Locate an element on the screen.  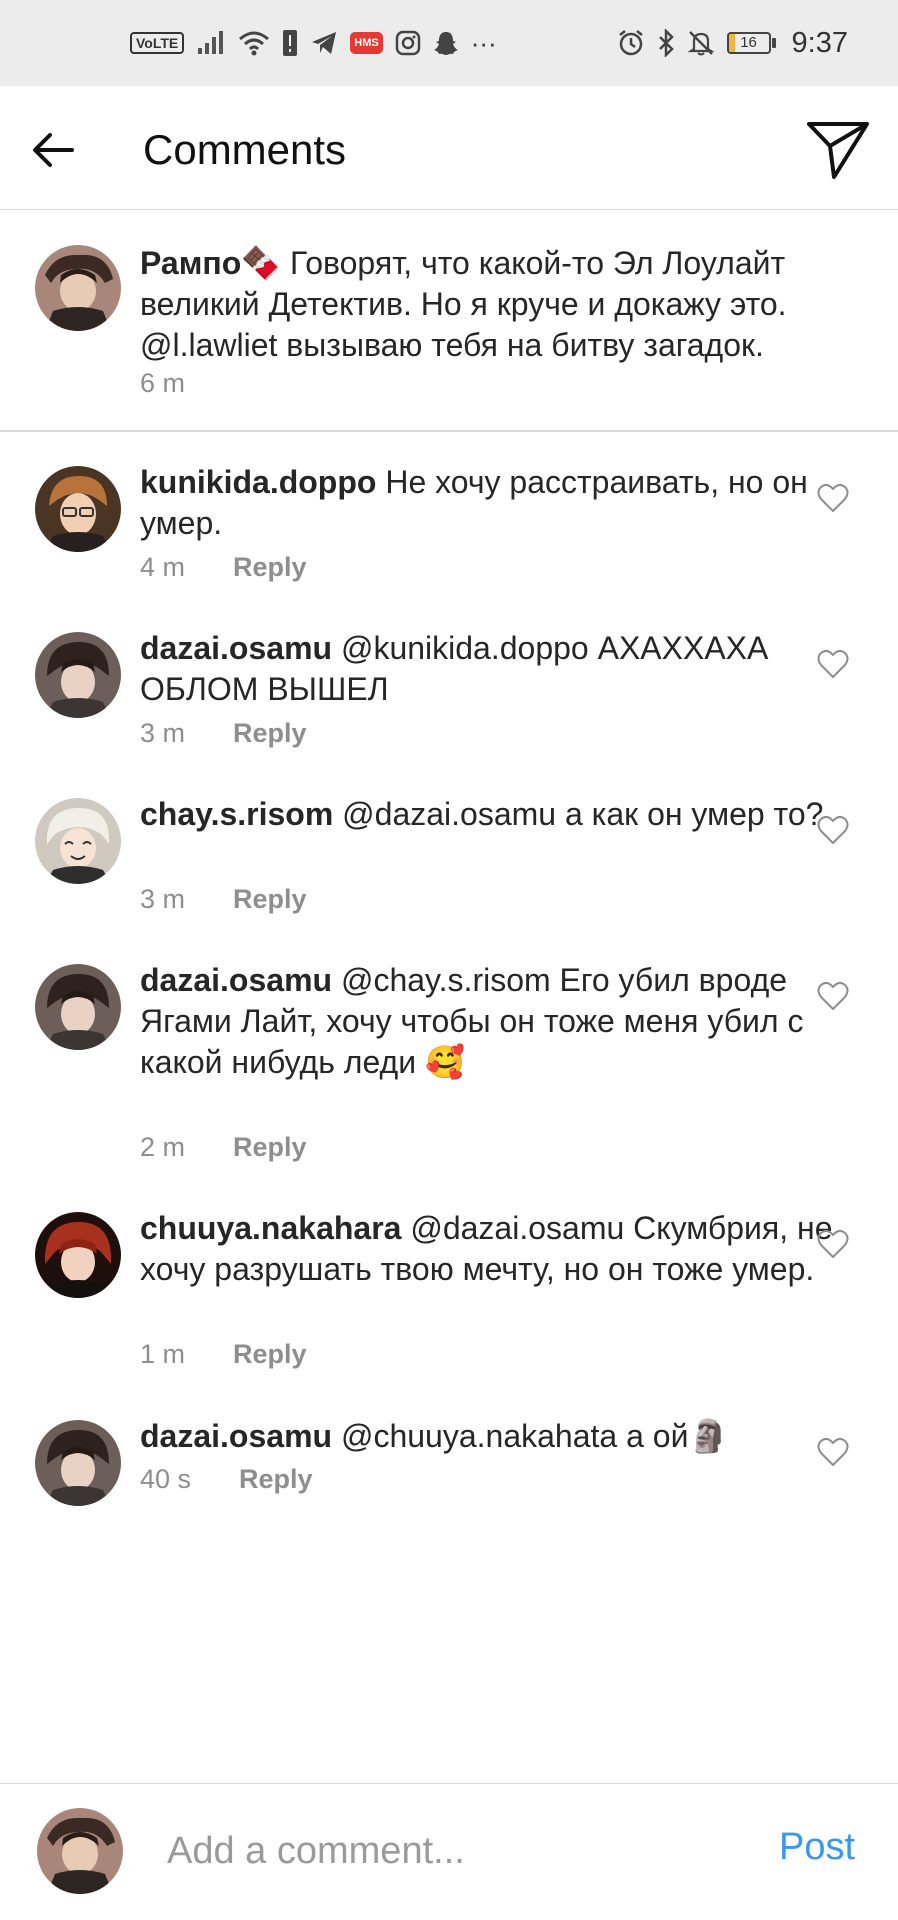
battery-level: 16 is located at coordinates (748, 42).